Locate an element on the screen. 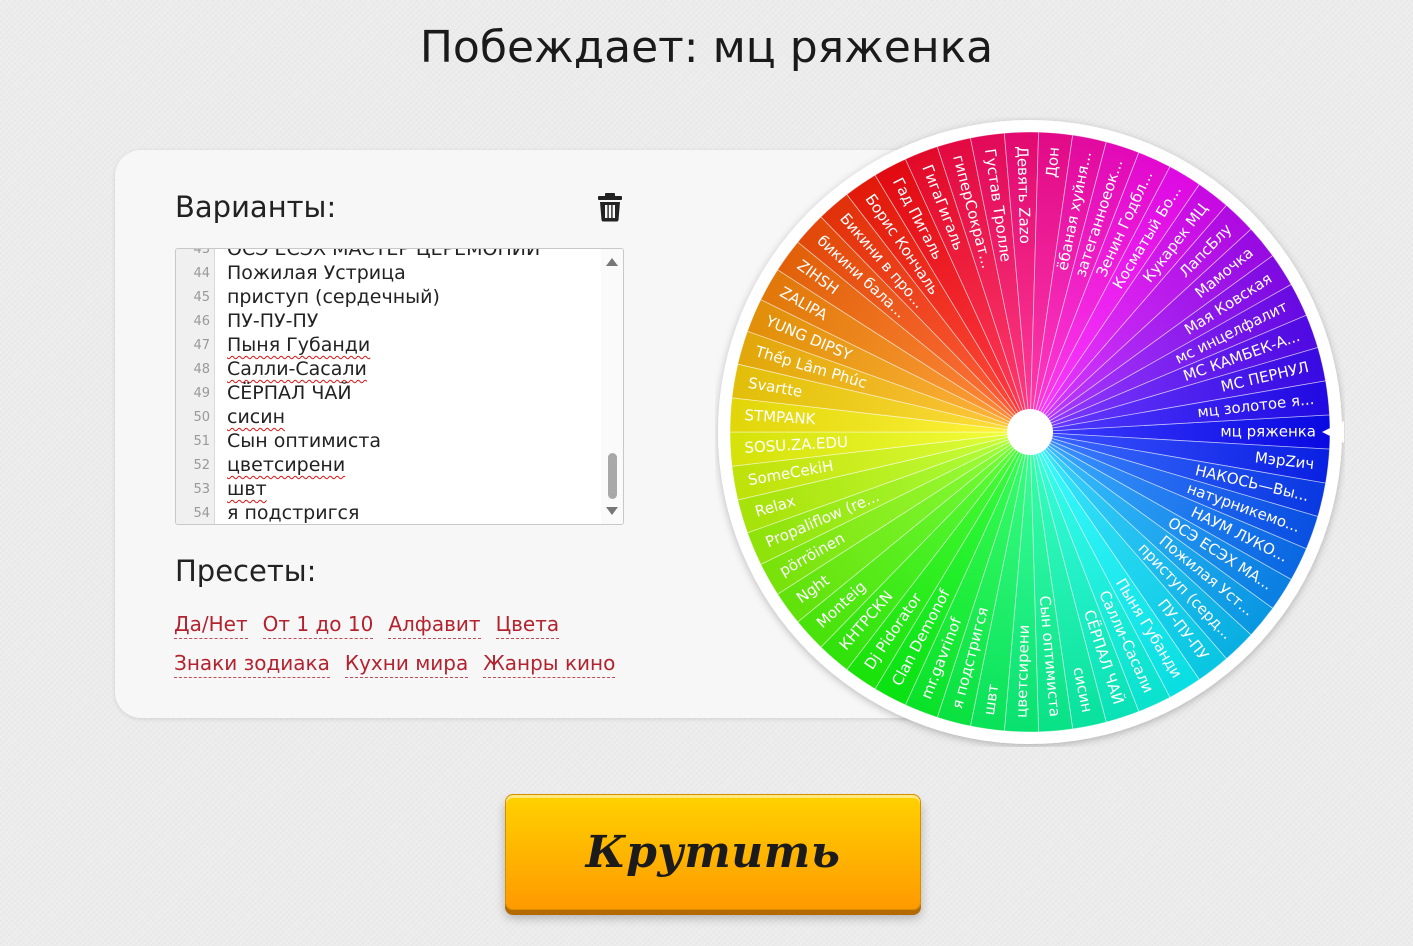 The height and width of the screenshot is (946, 1413). preset-row: Да/Нет От 1 до 10 Алфавит Цвета is located at coordinates (404, 625).